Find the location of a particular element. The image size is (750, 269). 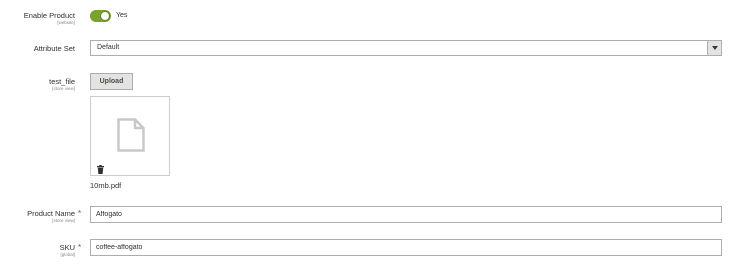

toggle-knob is located at coordinates (105, 16).